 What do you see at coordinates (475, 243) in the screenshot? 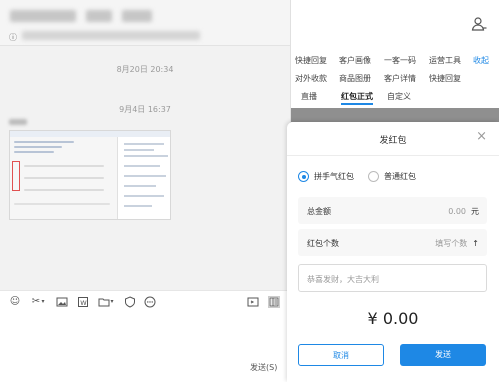
I see `arrow-up-icon: ↑` at bounding box center [475, 243].